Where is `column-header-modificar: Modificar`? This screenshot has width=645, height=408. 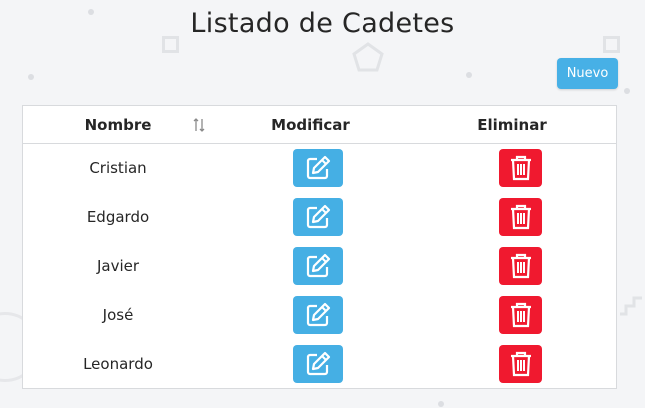
column-header-modificar: Modificar is located at coordinates (310, 125).